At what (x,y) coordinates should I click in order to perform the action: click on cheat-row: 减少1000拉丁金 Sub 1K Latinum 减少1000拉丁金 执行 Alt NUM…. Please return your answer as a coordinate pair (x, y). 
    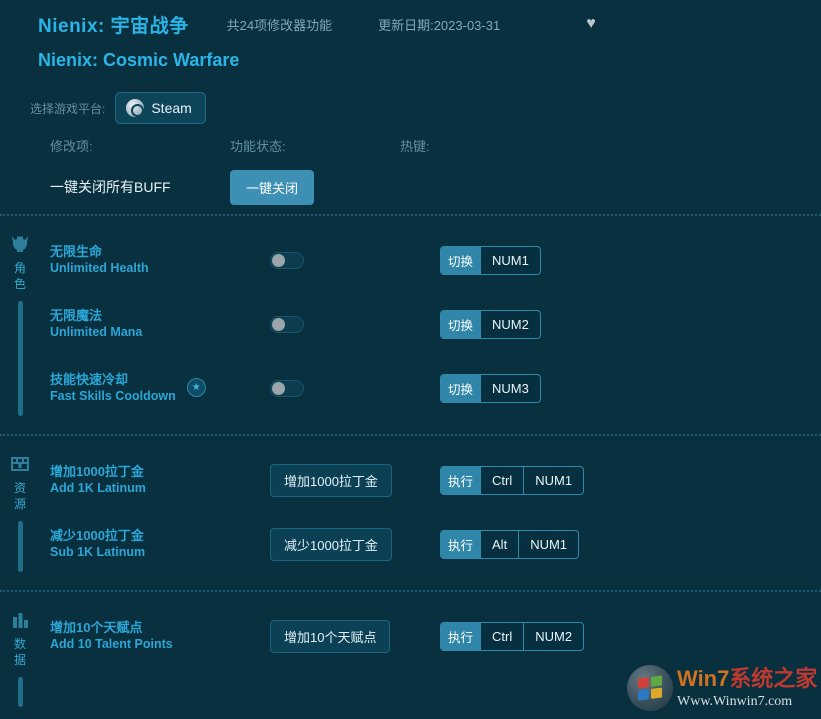
    Looking at the image, I should click on (430, 544).